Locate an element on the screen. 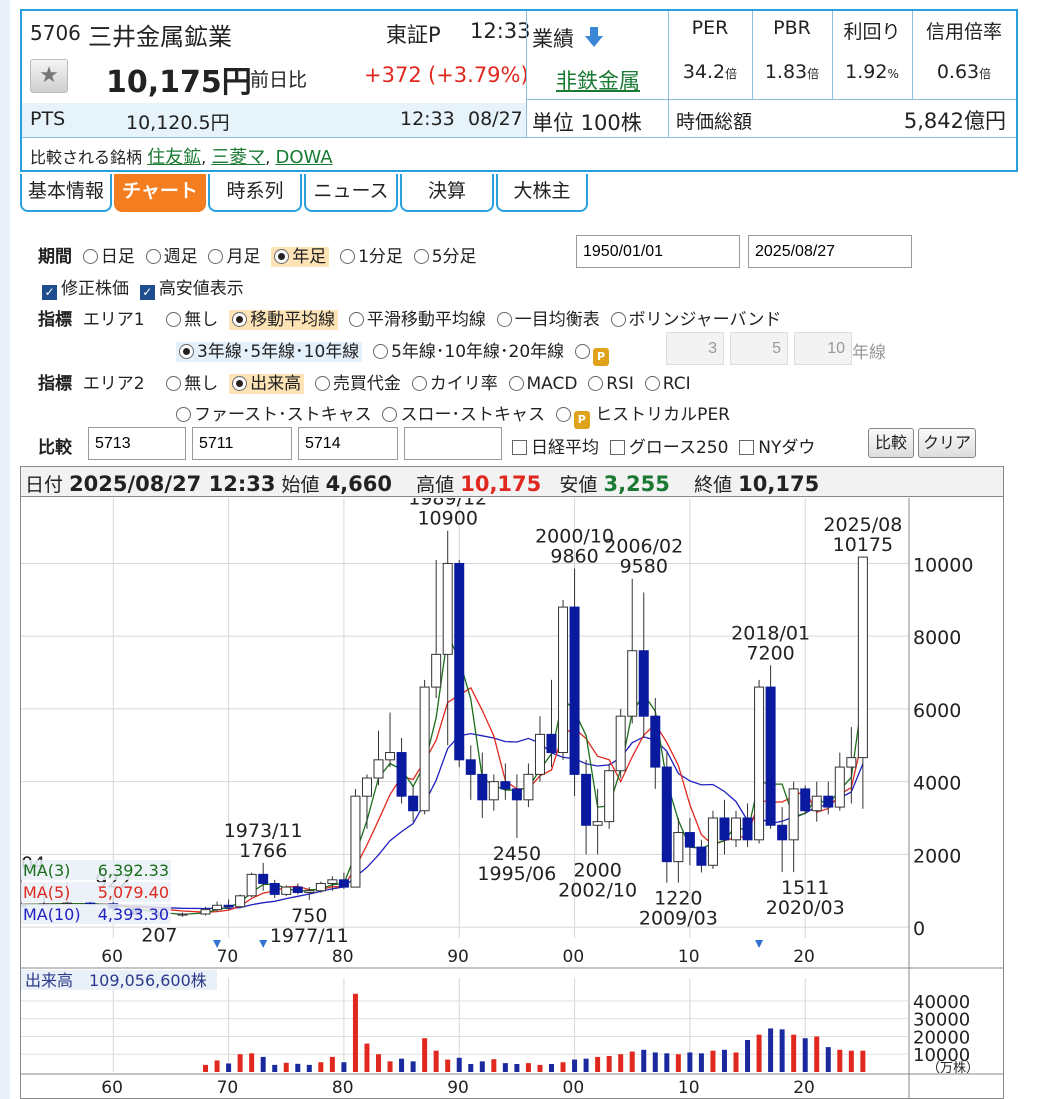 This screenshot has height=1099, width=1048. period-daily: 日足 is located at coordinates (108, 257).